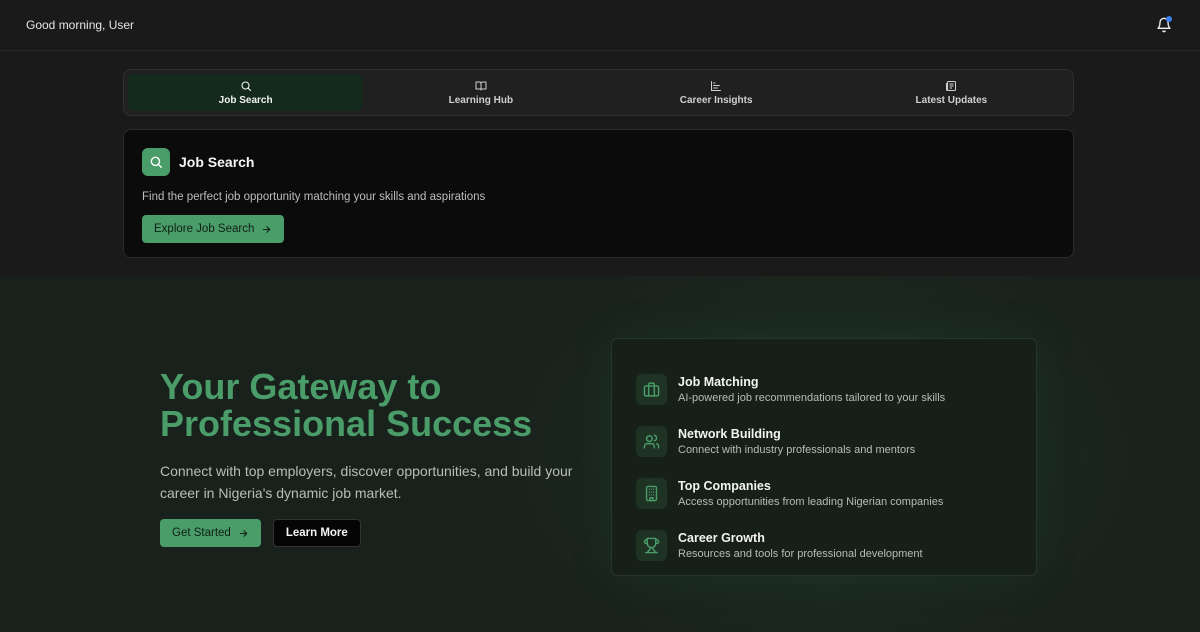 This screenshot has width=1200, height=632. What do you see at coordinates (600, 25) in the screenshot?
I see `top-bar: Good morning, User` at bounding box center [600, 25].